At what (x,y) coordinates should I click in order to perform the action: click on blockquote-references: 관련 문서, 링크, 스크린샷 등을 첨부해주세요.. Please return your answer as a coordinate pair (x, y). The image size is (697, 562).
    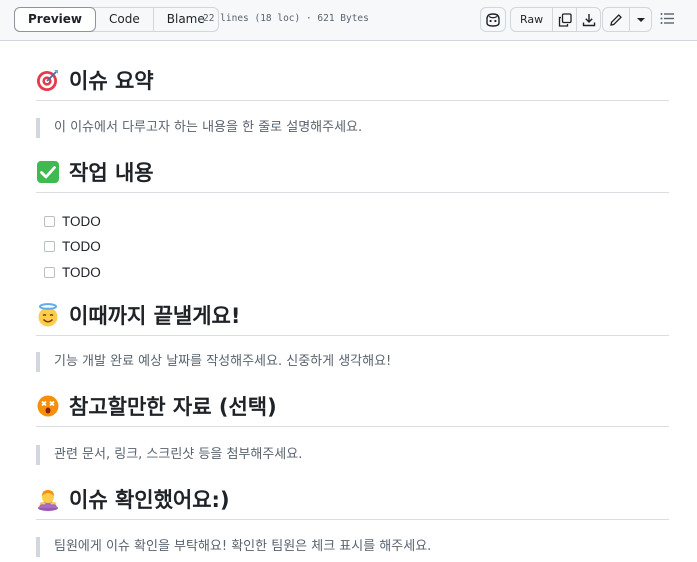
    Looking at the image, I should click on (352, 455).